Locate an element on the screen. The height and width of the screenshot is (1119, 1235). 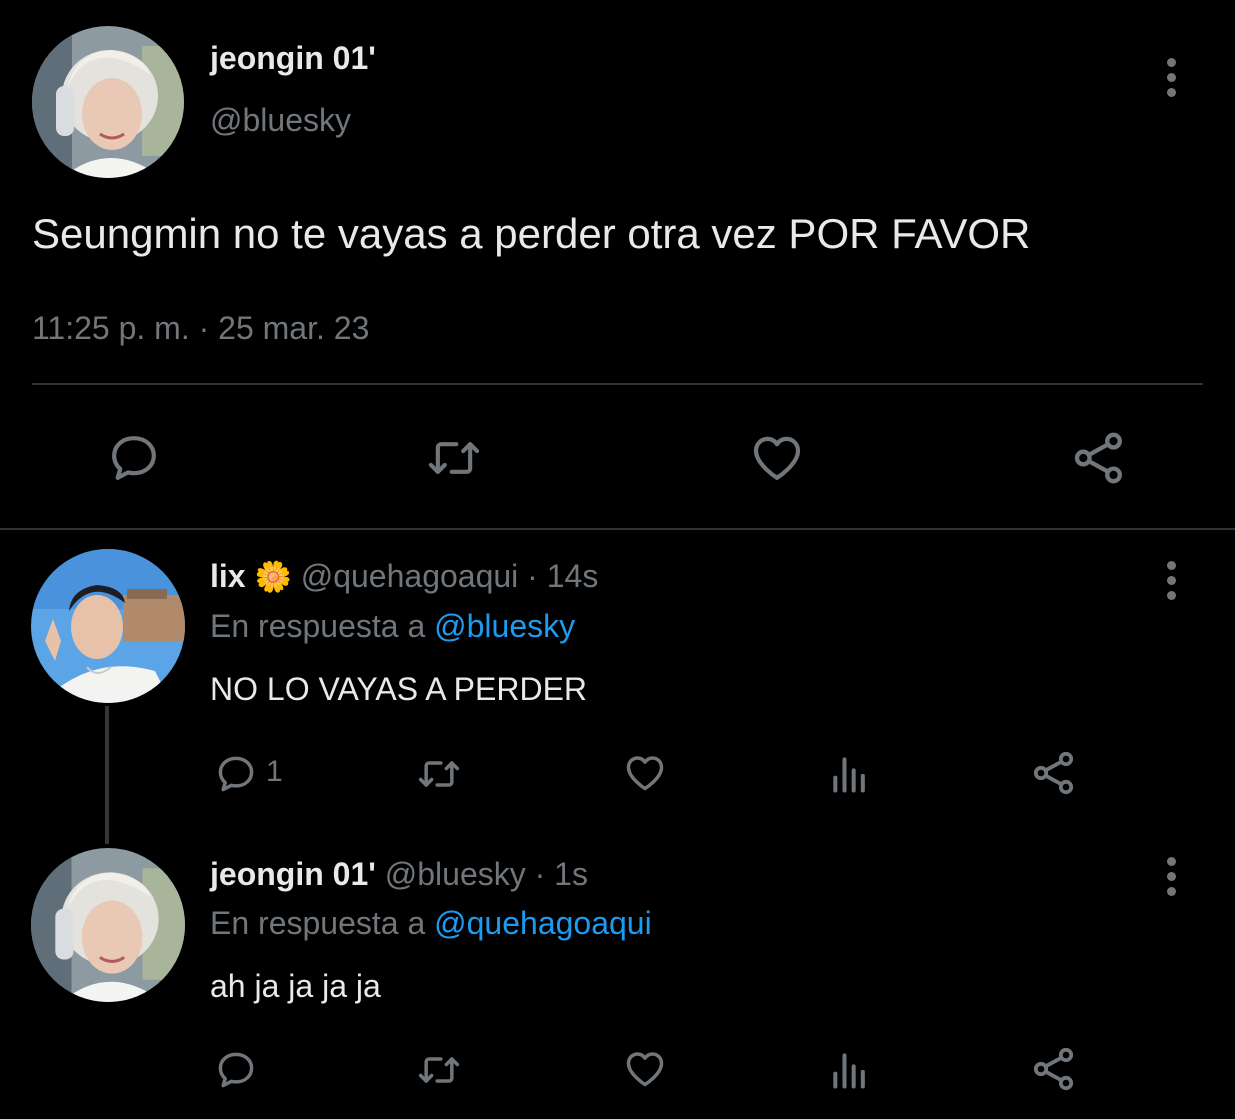
reply-context: En respuesta a @quehagoaqui is located at coordinates (431, 923).